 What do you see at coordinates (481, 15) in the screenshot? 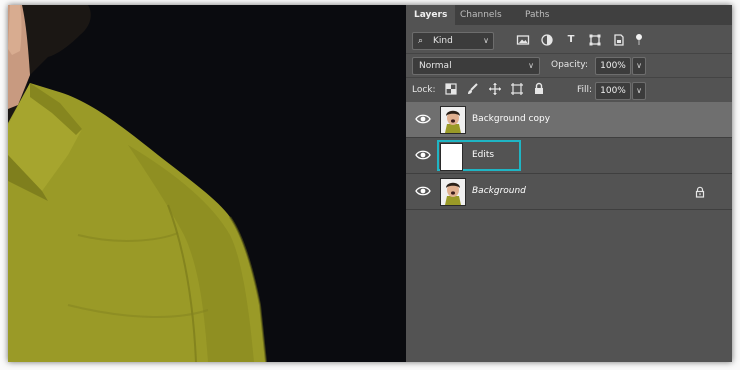
I see `tab-channels: Channels` at bounding box center [481, 15].